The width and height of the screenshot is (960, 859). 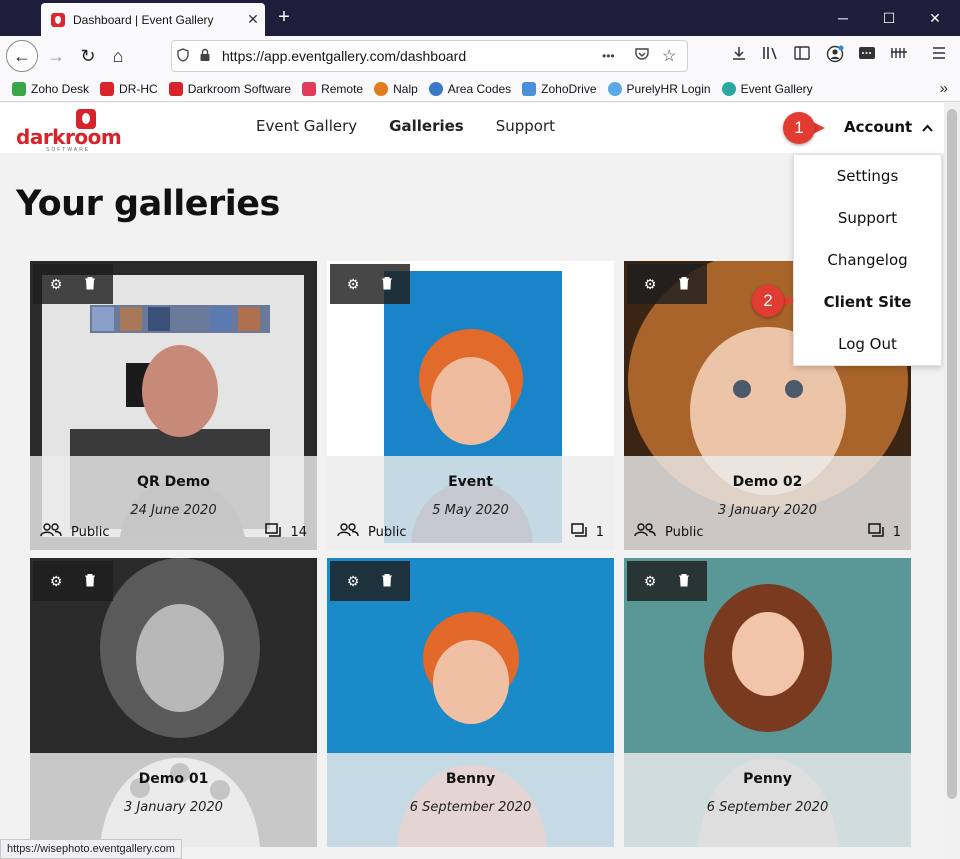 I want to click on reload-icon: ↻, so click(x=88, y=55).